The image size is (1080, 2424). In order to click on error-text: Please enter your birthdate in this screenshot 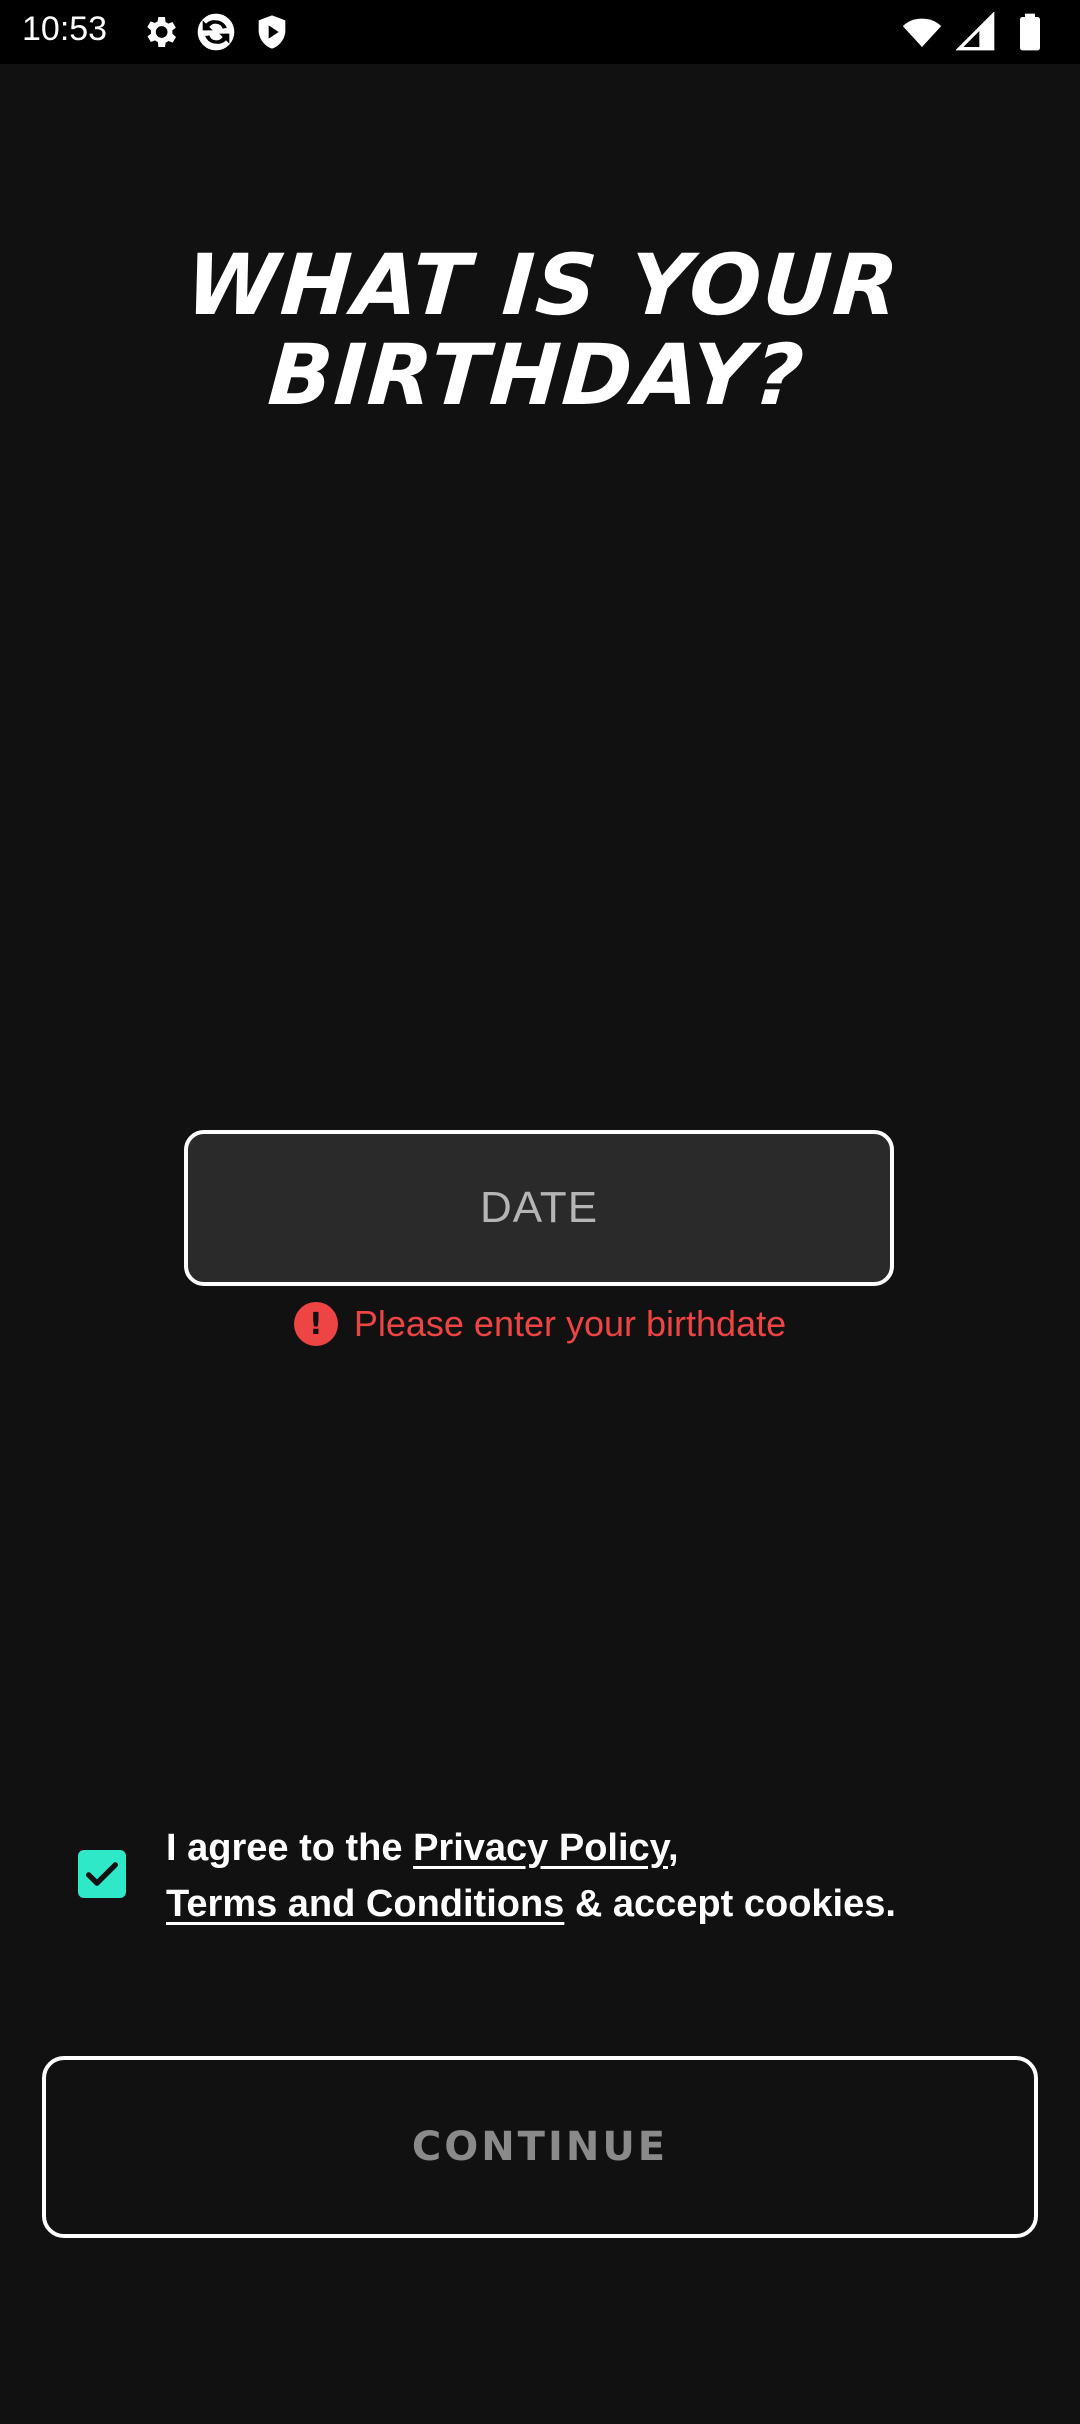, I will do `click(570, 1323)`.